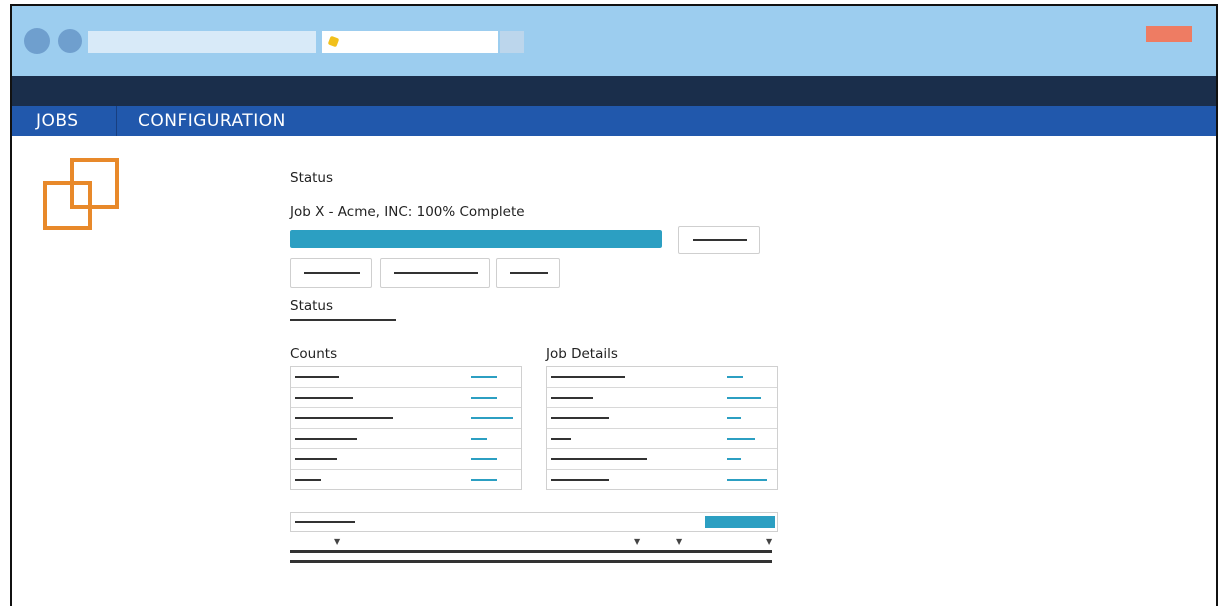 The height and width of the screenshot is (606, 1224). Describe the element at coordinates (333, 41) in the screenshot. I see `favicon-icon` at that location.